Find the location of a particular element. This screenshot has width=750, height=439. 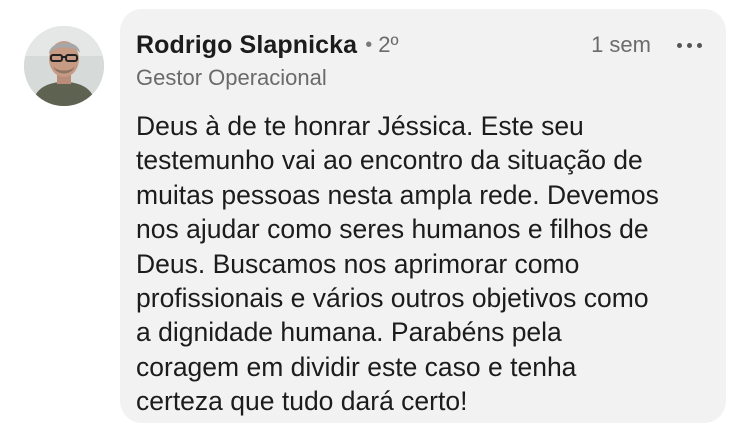

profile-photo-icon is located at coordinates (64, 66).